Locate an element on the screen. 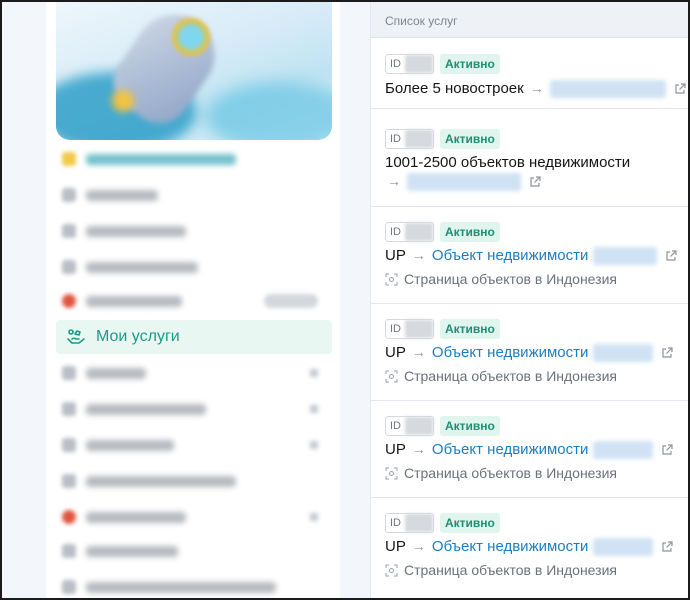 This screenshot has width=690, height=600. service-title: 1001-2500 объектов недвижимости is located at coordinates (508, 162).